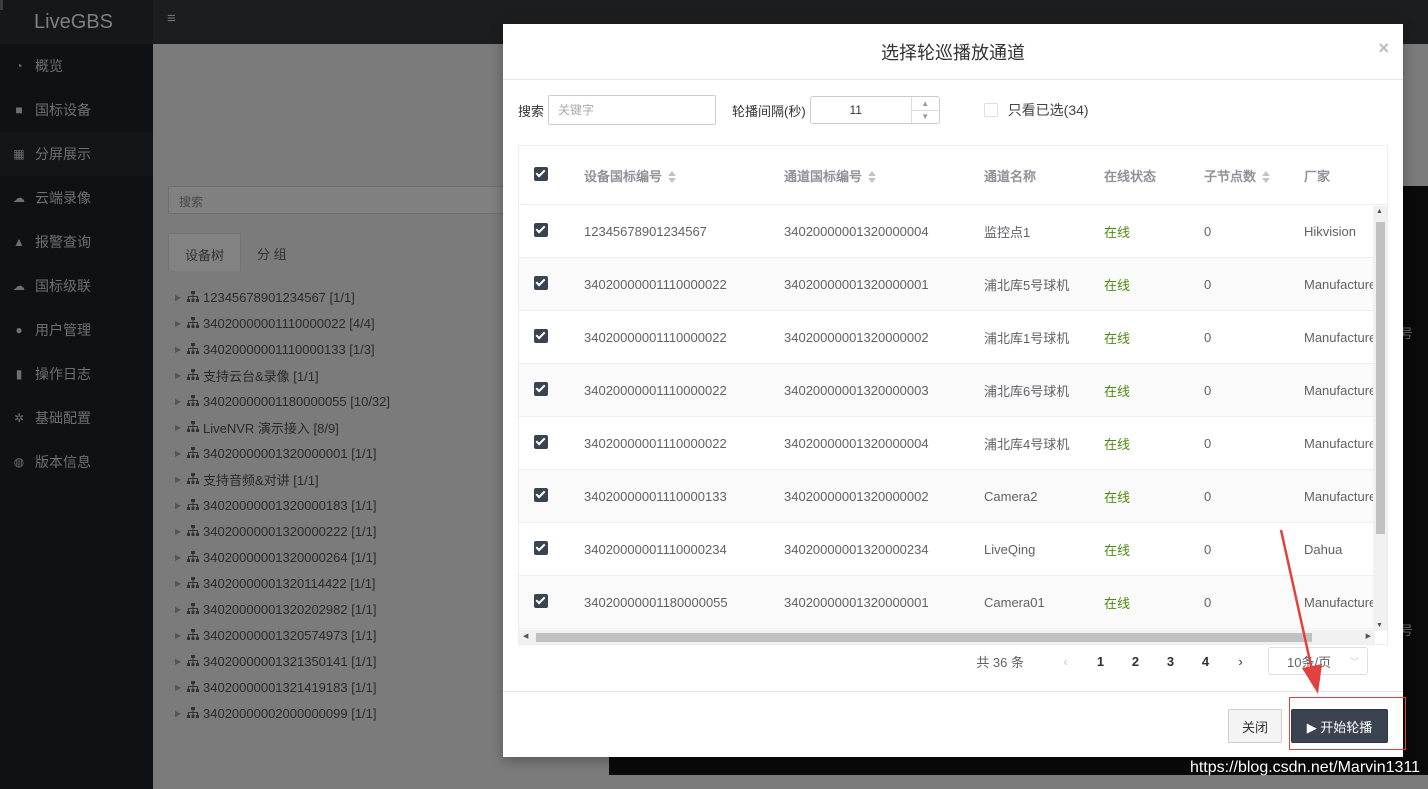 The width and height of the screenshot is (1428, 789). What do you see at coordinates (282, 635) in the screenshot?
I see `tree-node: ▶ 34020000001320574973 [1/1]` at bounding box center [282, 635].